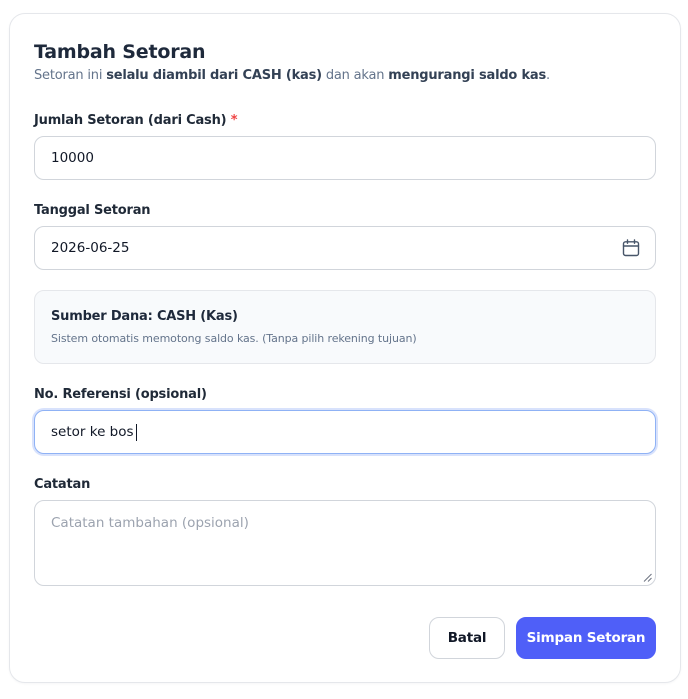 The image size is (688, 699). Describe the element at coordinates (70, 75) in the screenshot. I see `subtitle-text-1: Setoran ini` at that location.